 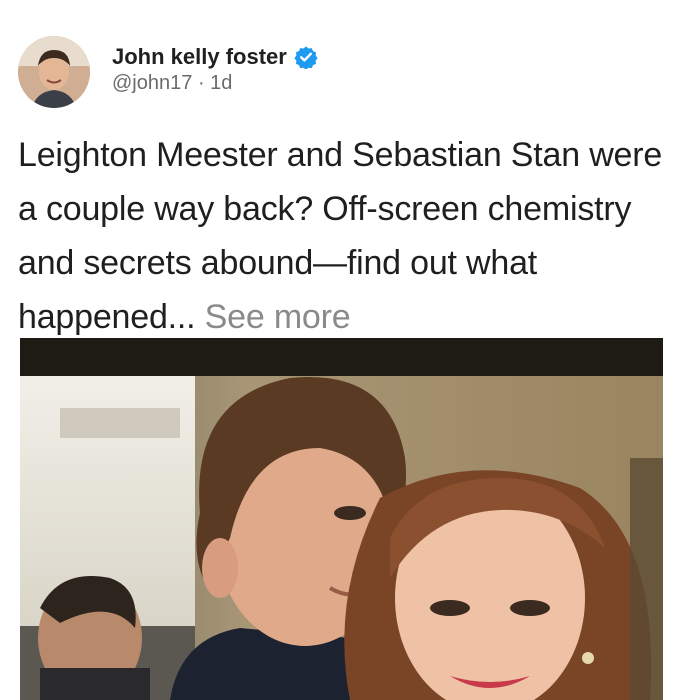 What do you see at coordinates (221, 83) in the screenshot?
I see `post-time: 1d` at bounding box center [221, 83].